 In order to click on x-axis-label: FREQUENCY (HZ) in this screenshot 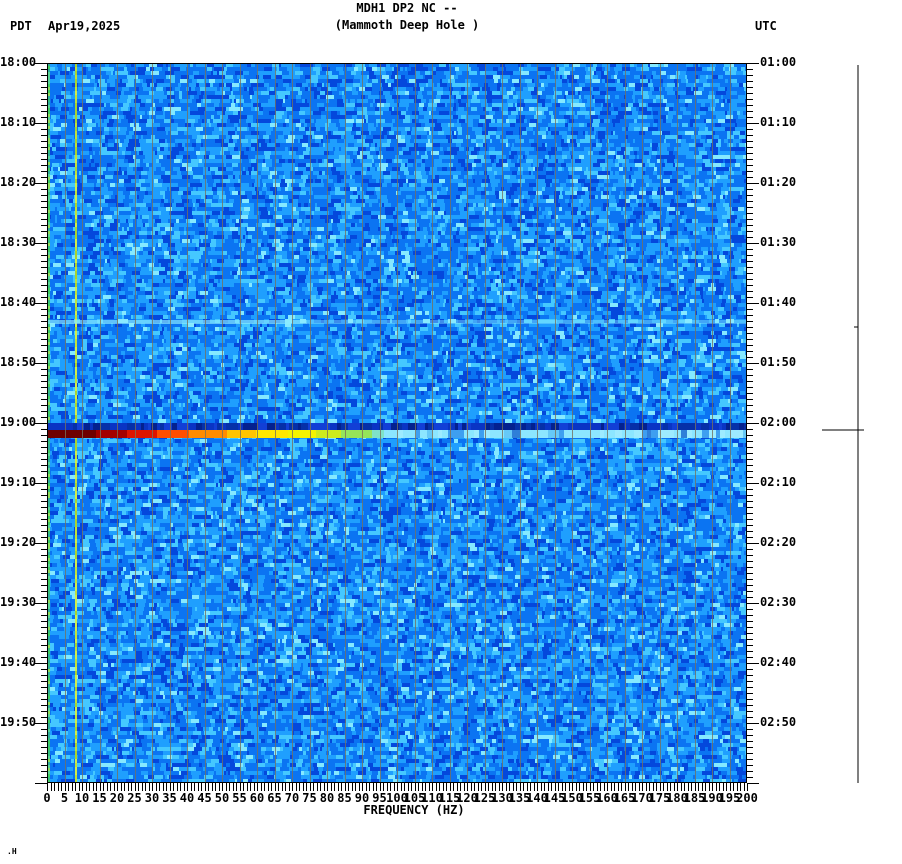, I will do `click(414, 810)`.